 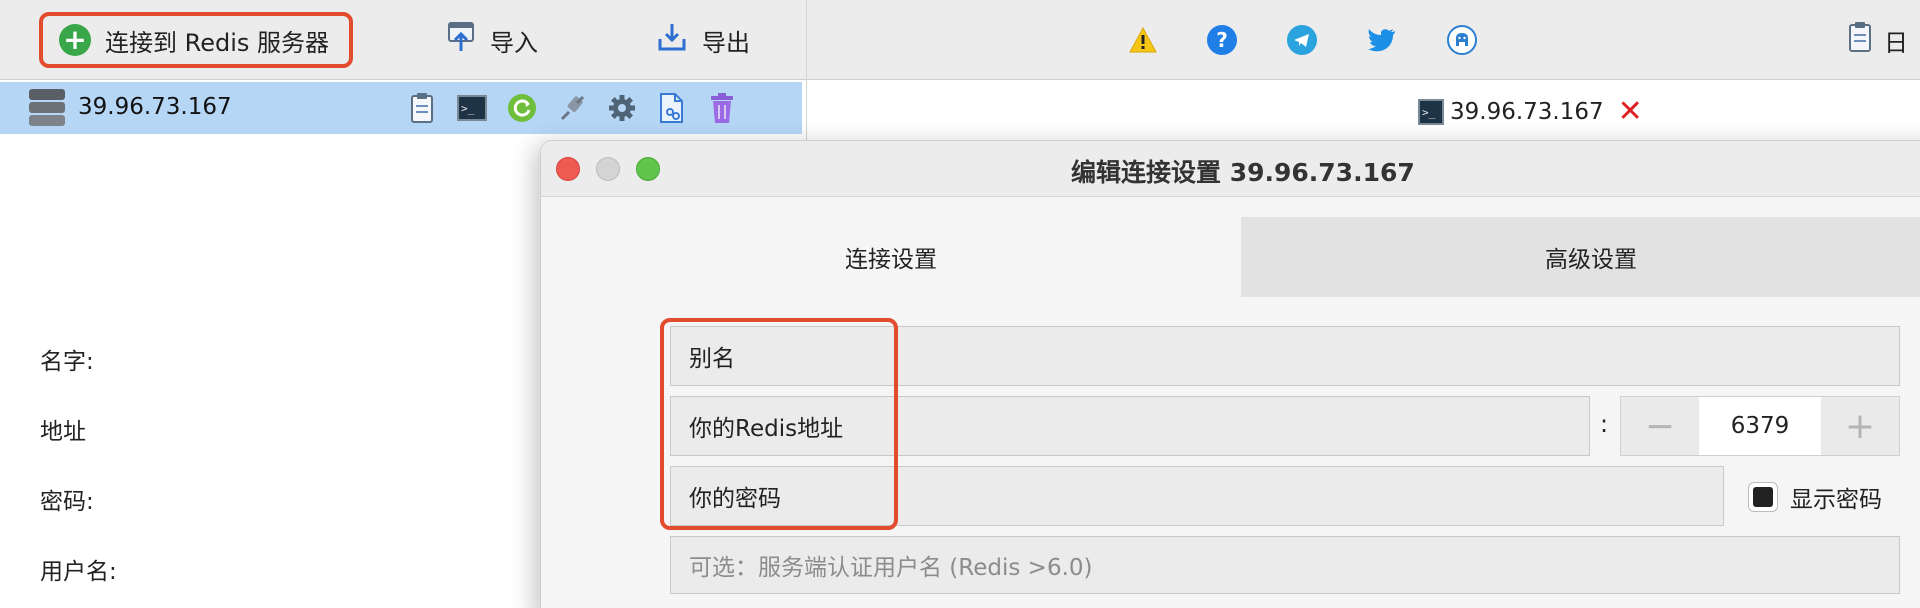 I want to click on server-tab: >_ 39.96.73.167 ✕, so click(x=1530, y=112).